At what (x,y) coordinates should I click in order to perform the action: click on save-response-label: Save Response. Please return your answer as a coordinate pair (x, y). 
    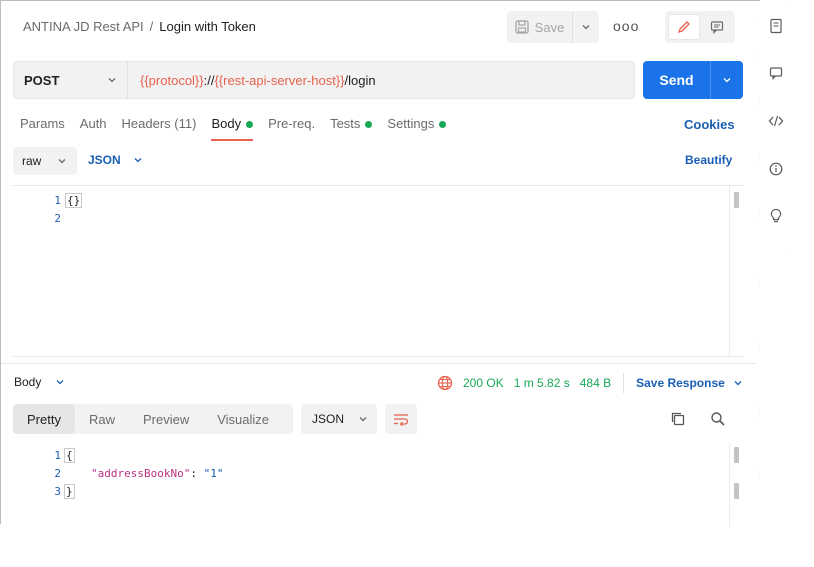
    Looking at the image, I should click on (680, 383).